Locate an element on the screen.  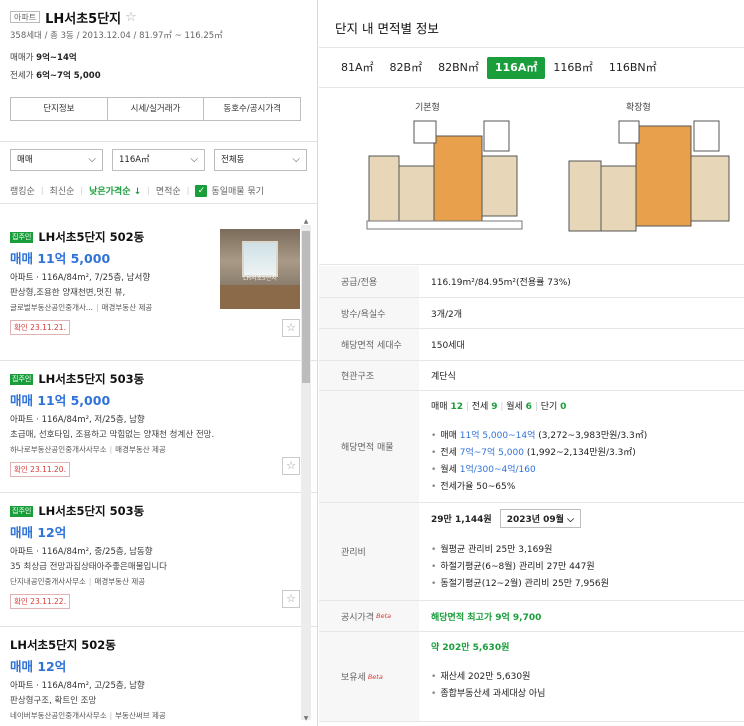
listing-price: 매매 11억 5,000 is located at coordinates (60, 400).